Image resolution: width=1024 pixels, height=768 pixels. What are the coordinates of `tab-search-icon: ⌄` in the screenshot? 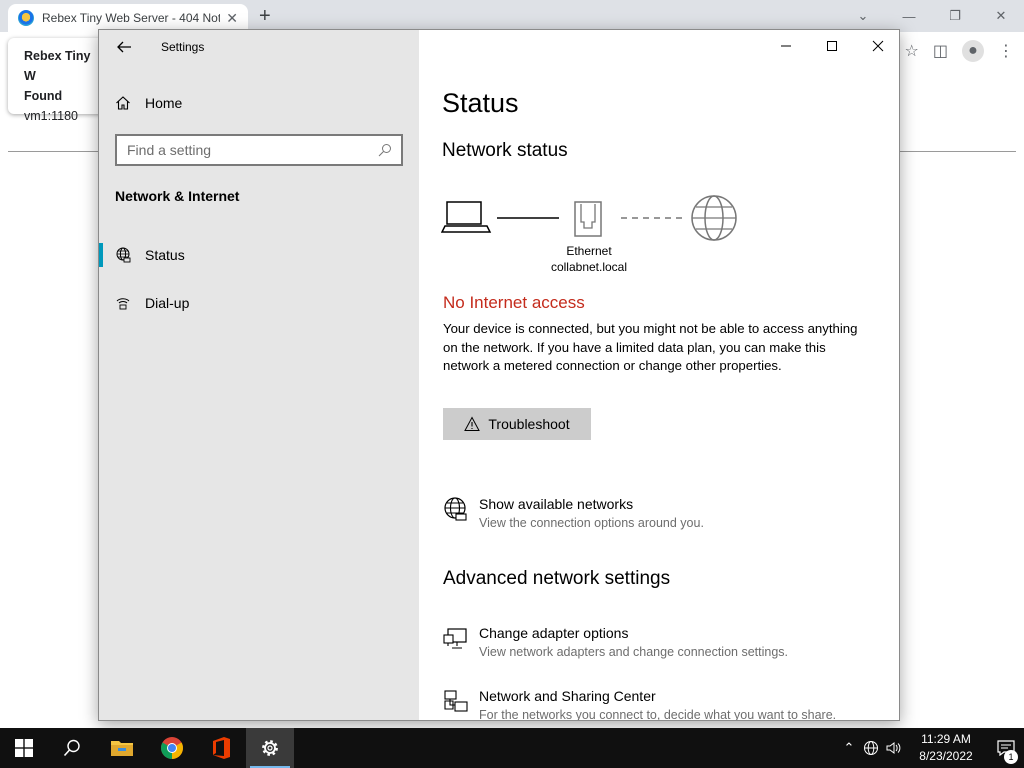 It's located at (863, 16).